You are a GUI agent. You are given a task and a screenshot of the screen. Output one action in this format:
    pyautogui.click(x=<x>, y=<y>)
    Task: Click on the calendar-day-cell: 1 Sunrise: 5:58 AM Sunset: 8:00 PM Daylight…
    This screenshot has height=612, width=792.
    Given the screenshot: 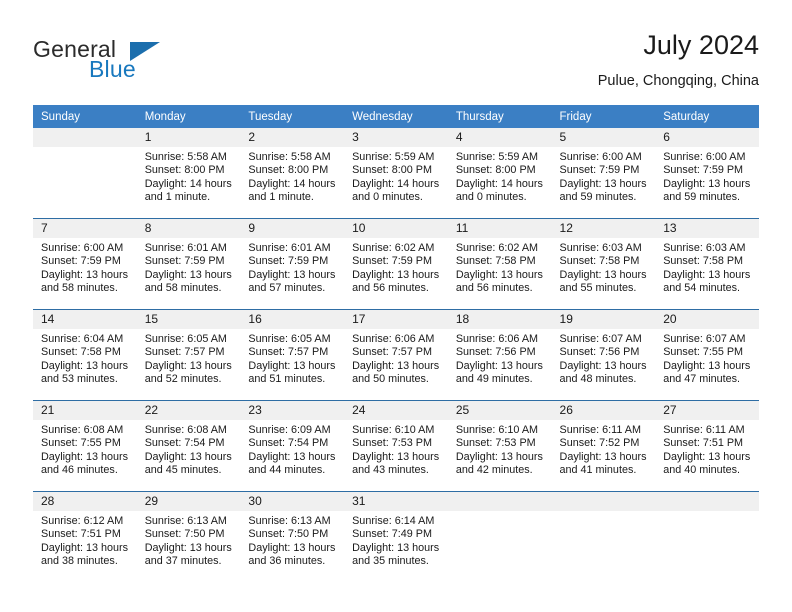 What is the action you would take?
    pyautogui.click(x=188, y=173)
    